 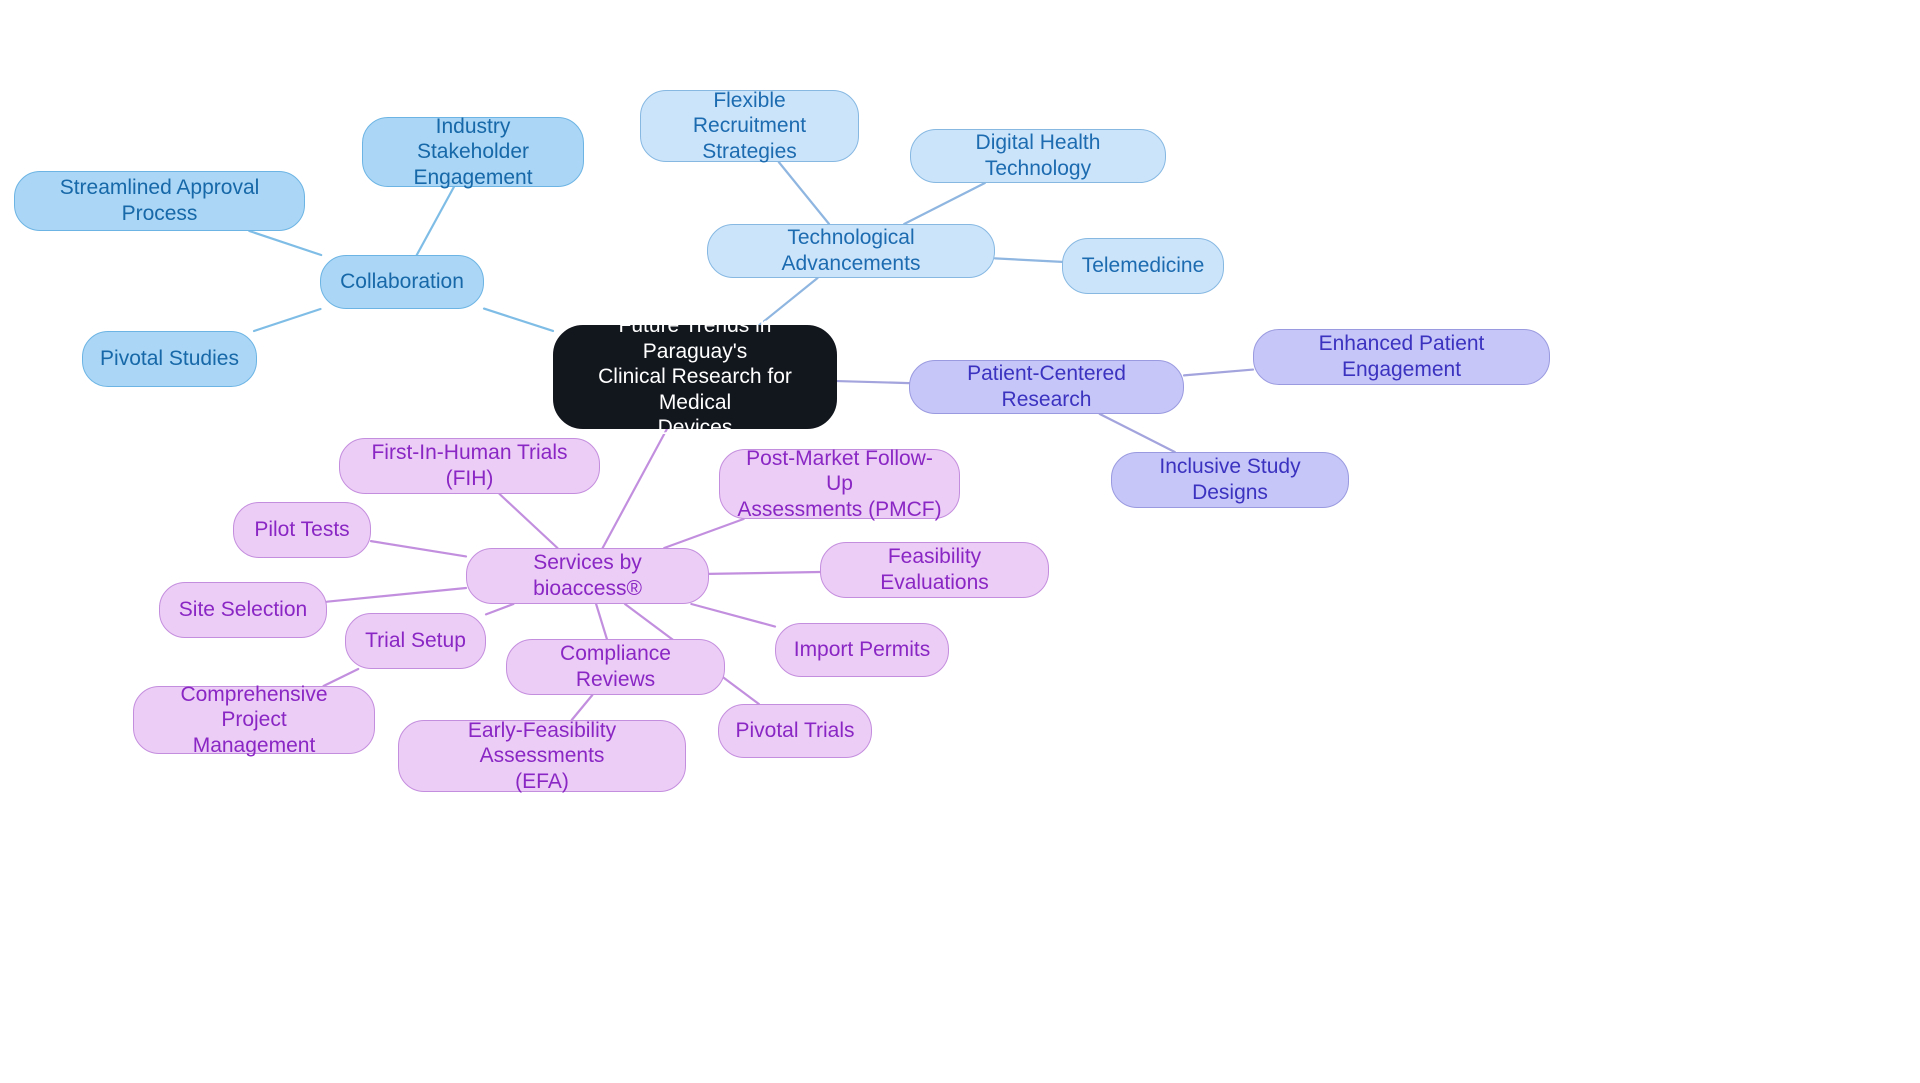 What do you see at coordinates (764, 572) in the screenshot?
I see `edge-services-by-bioaccess-to-feasibility-evaluations` at bounding box center [764, 572].